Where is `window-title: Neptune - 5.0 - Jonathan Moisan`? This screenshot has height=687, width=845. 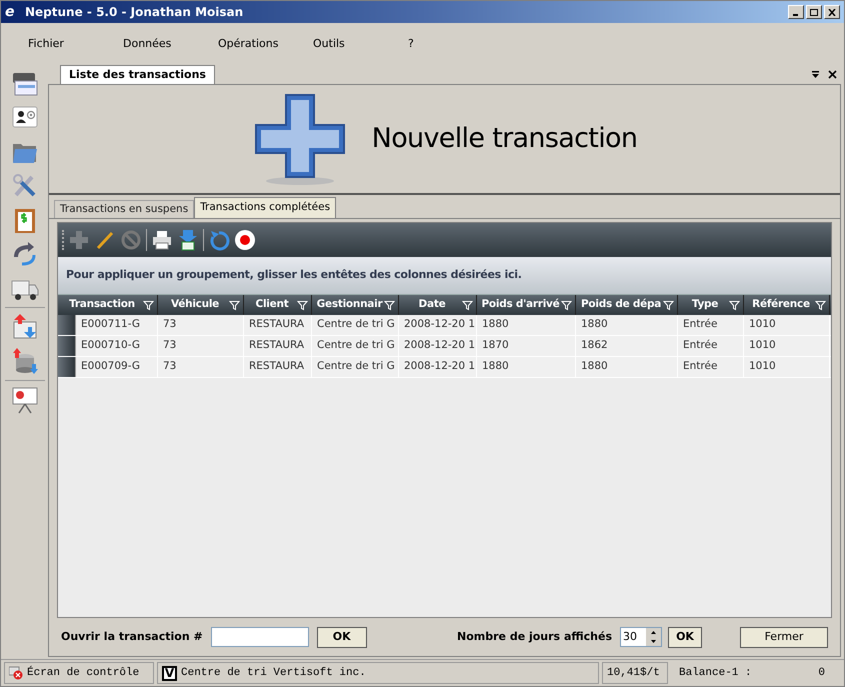
window-title: Neptune - 5.0 - Jonathan Moisan is located at coordinates (134, 12).